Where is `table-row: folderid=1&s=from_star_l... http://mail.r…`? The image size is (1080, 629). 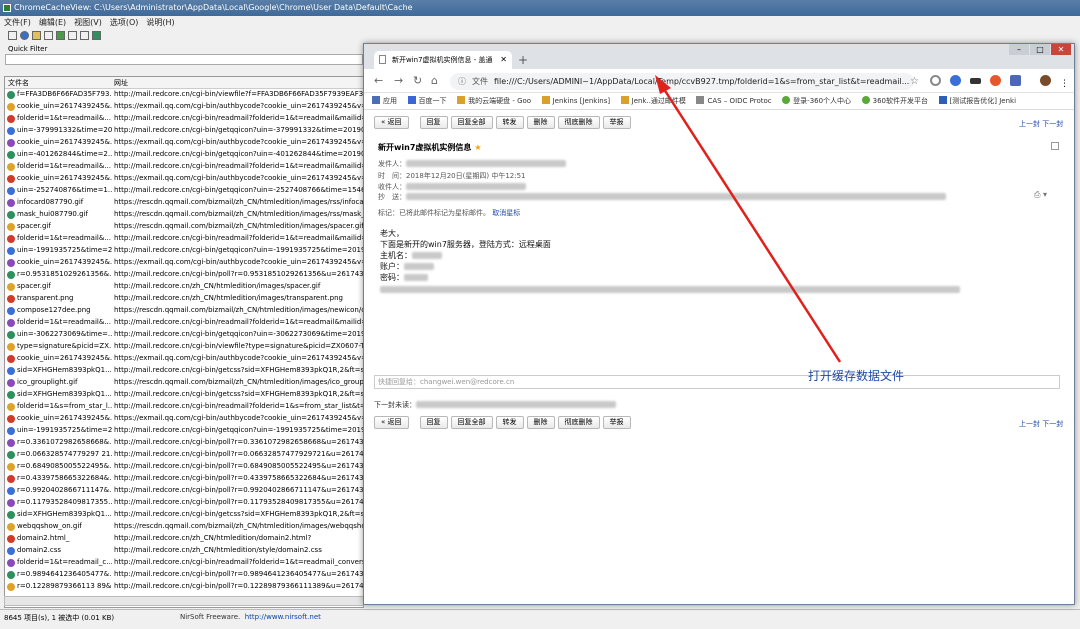 table-row: folderid=1&s=from_star_l... http://mail.r… is located at coordinates (184, 407).